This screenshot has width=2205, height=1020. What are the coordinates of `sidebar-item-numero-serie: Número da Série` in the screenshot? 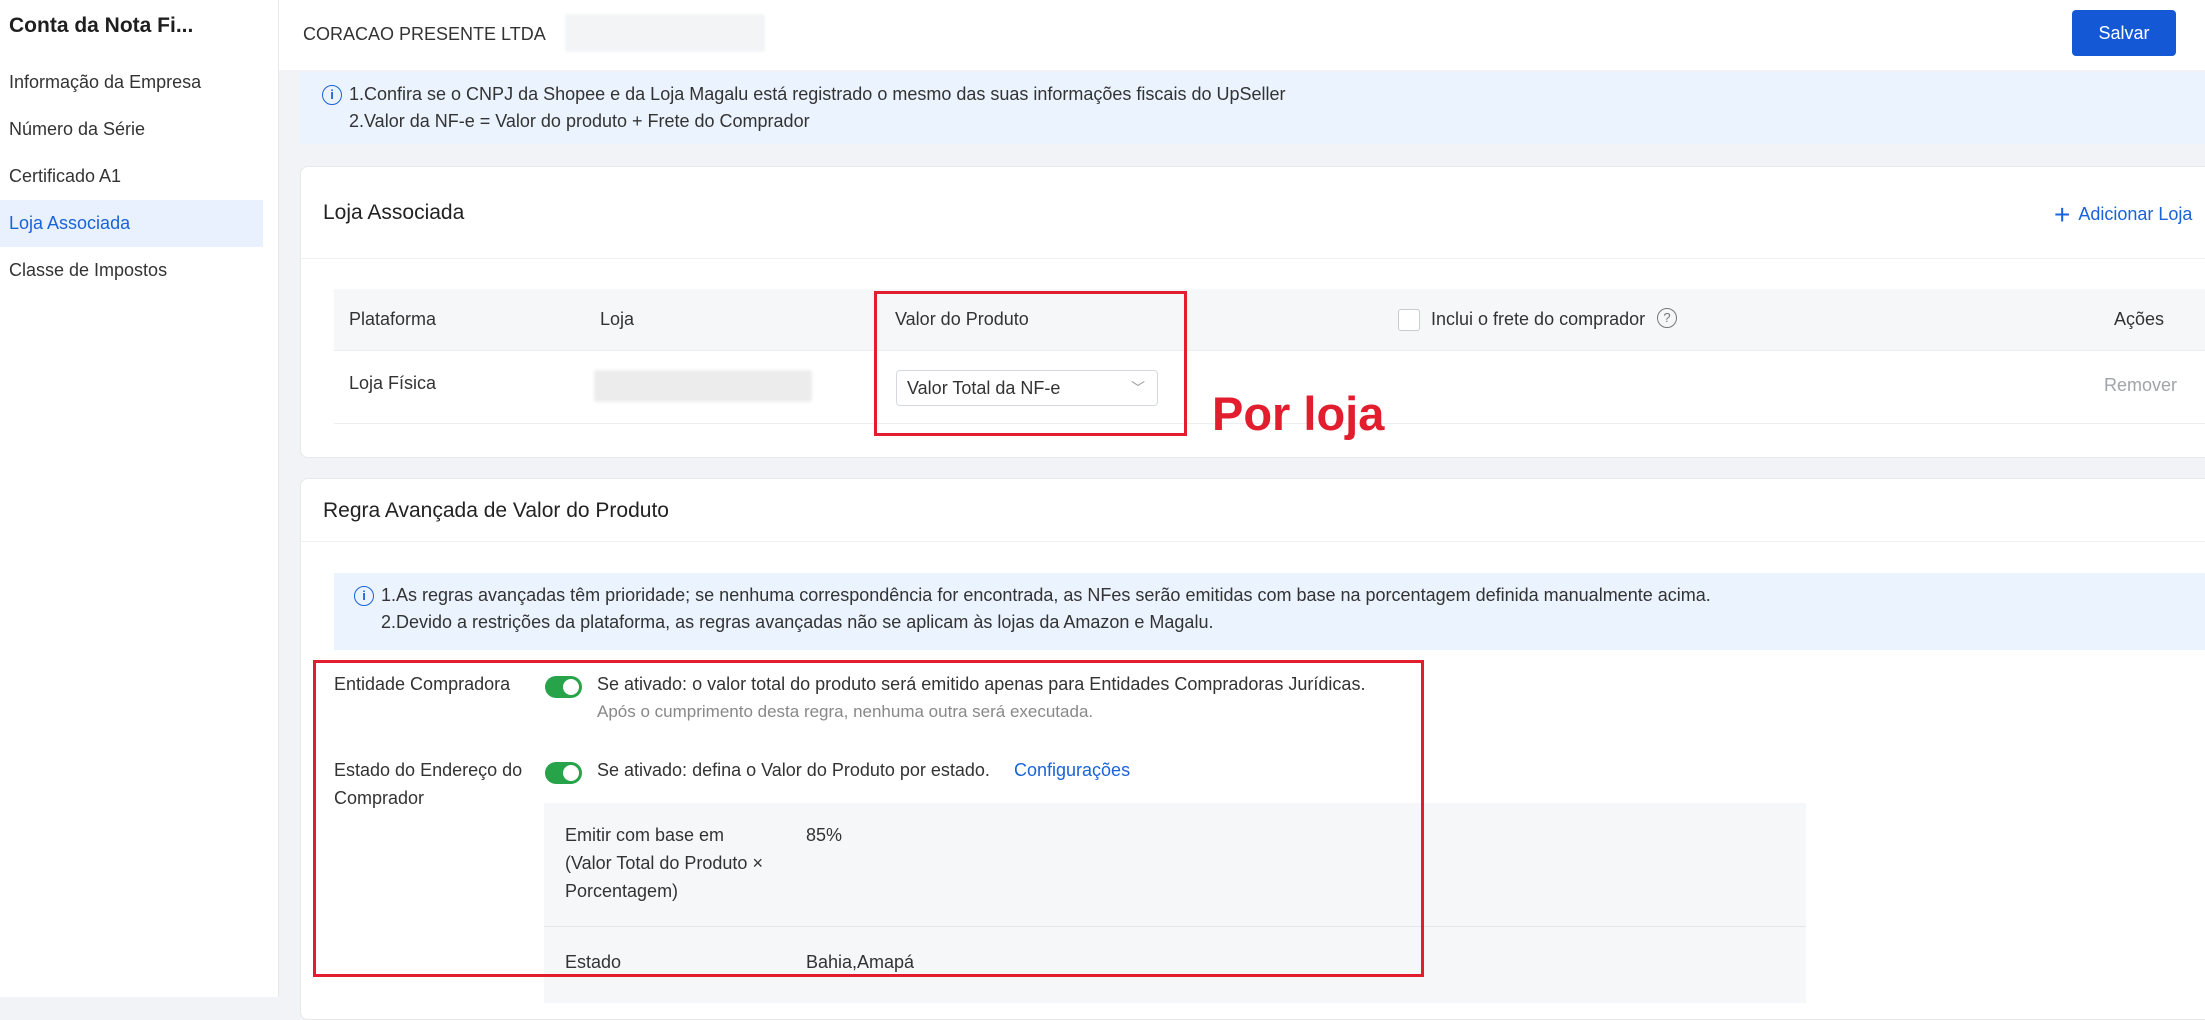 It's located at (131, 129).